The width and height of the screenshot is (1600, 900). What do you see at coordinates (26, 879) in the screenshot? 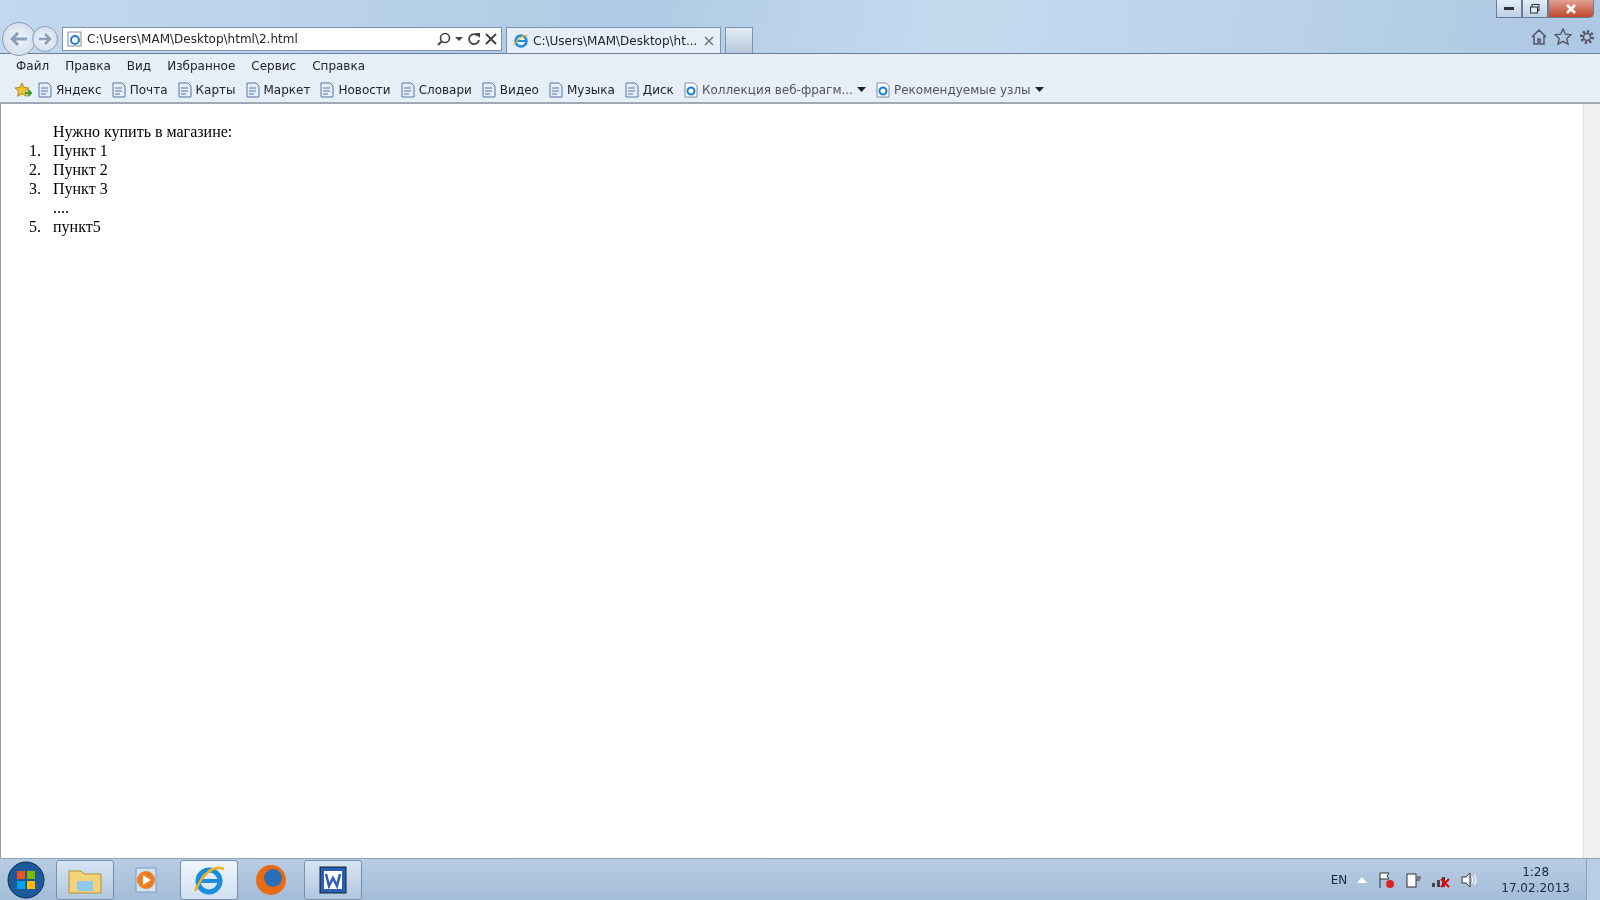
I see `start-button` at bounding box center [26, 879].